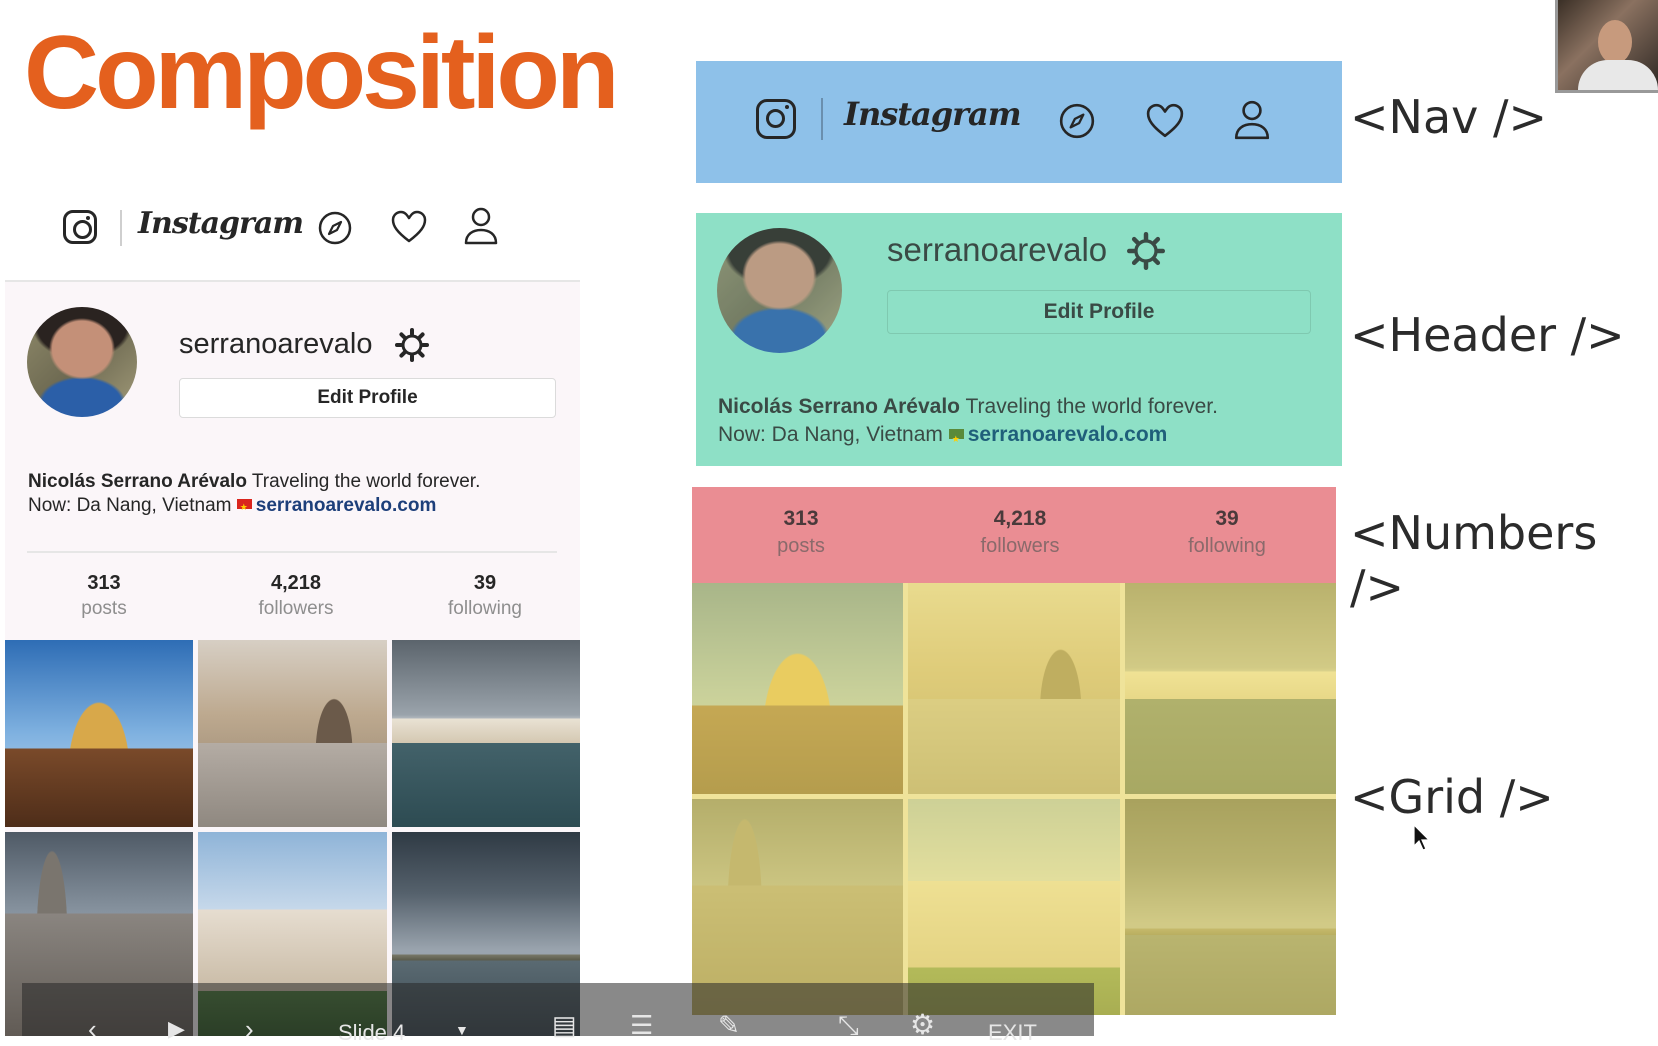  Describe the element at coordinates (92, 1029) in the screenshot. I see `previous-slide-icon: ‹` at that location.